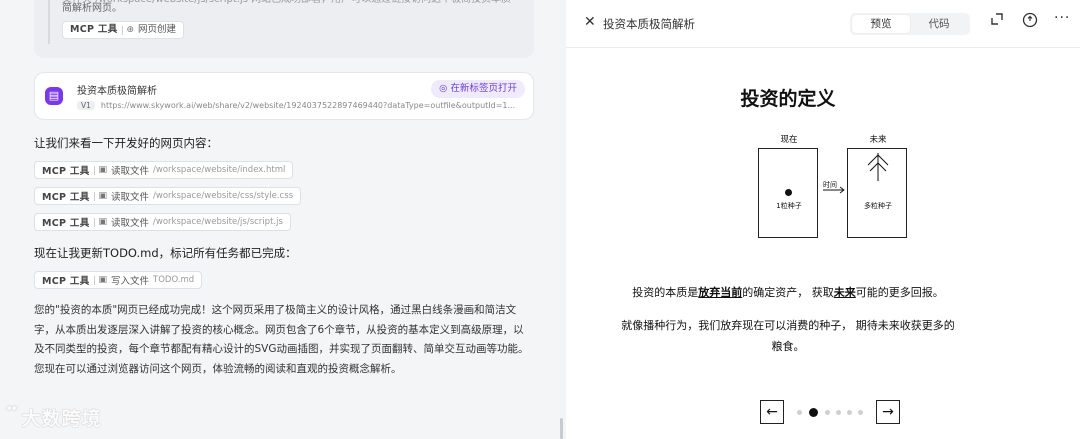  I want to click on investment-illustration: 现在 1粒种子 时间 未来 多粒种子, so click(836, 187).